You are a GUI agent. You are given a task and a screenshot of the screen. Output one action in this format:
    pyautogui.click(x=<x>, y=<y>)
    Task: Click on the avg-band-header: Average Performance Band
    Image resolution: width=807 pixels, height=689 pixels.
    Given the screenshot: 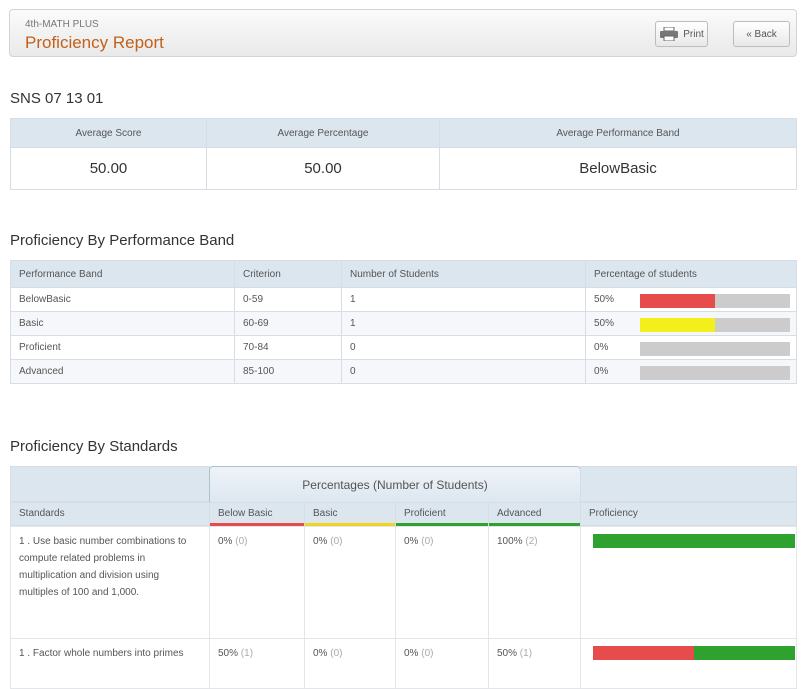 What is the action you would take?
    pyautogui.click(x=618, y=133)
    